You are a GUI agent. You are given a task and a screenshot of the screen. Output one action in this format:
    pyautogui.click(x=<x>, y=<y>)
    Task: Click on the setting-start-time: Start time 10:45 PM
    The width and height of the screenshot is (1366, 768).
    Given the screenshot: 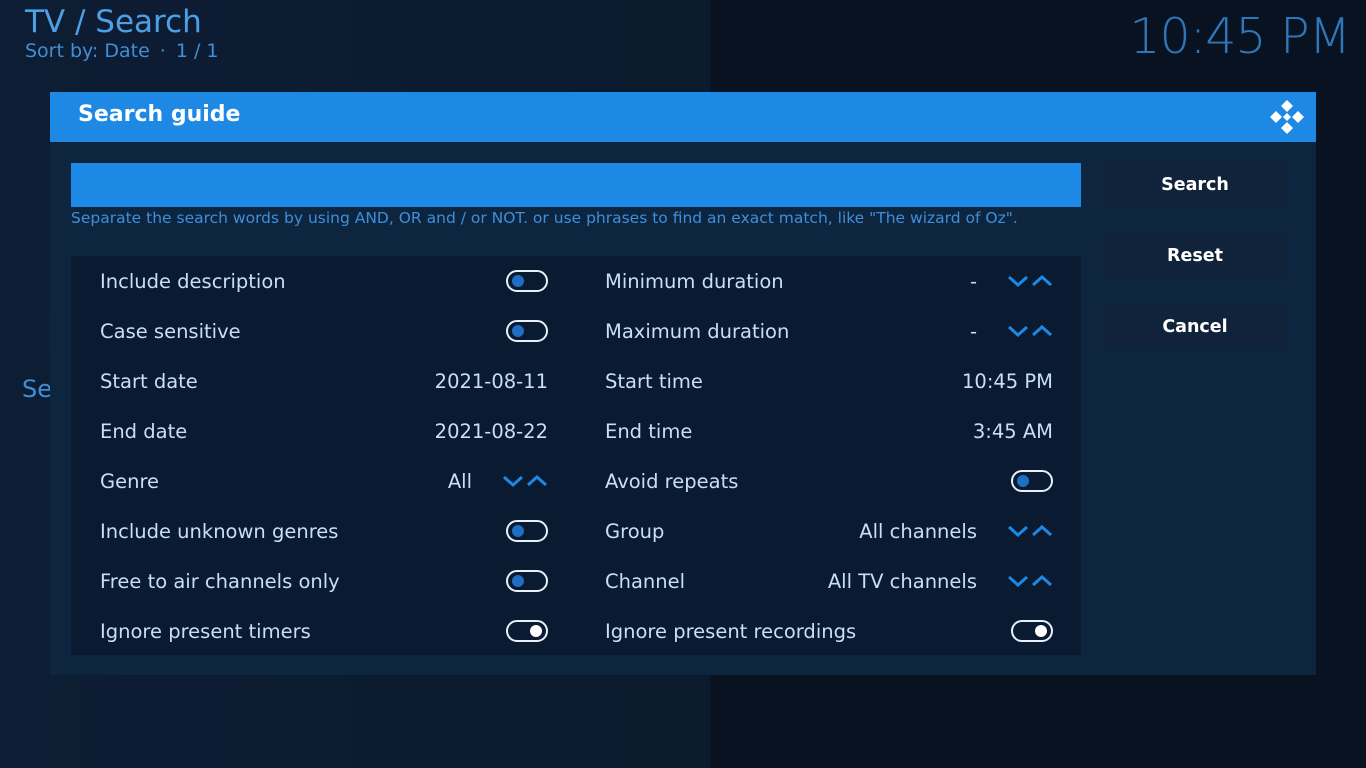 What is the action you would take?
    pyautogui.click(x=829, y=381)
    